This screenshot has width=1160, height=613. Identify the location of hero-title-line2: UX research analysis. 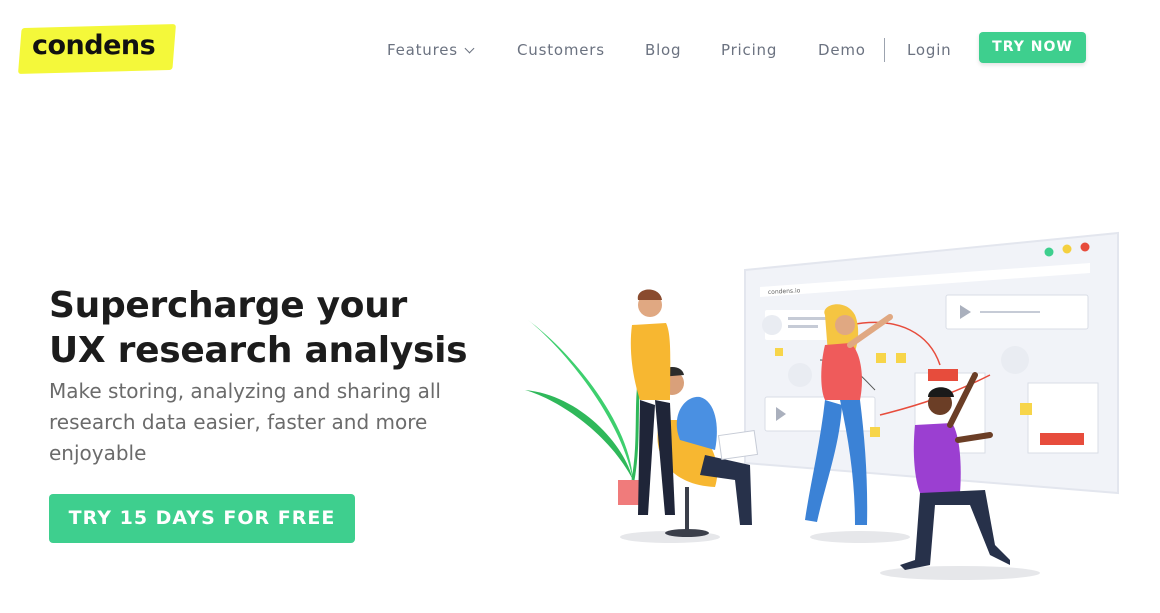
(258, 350).